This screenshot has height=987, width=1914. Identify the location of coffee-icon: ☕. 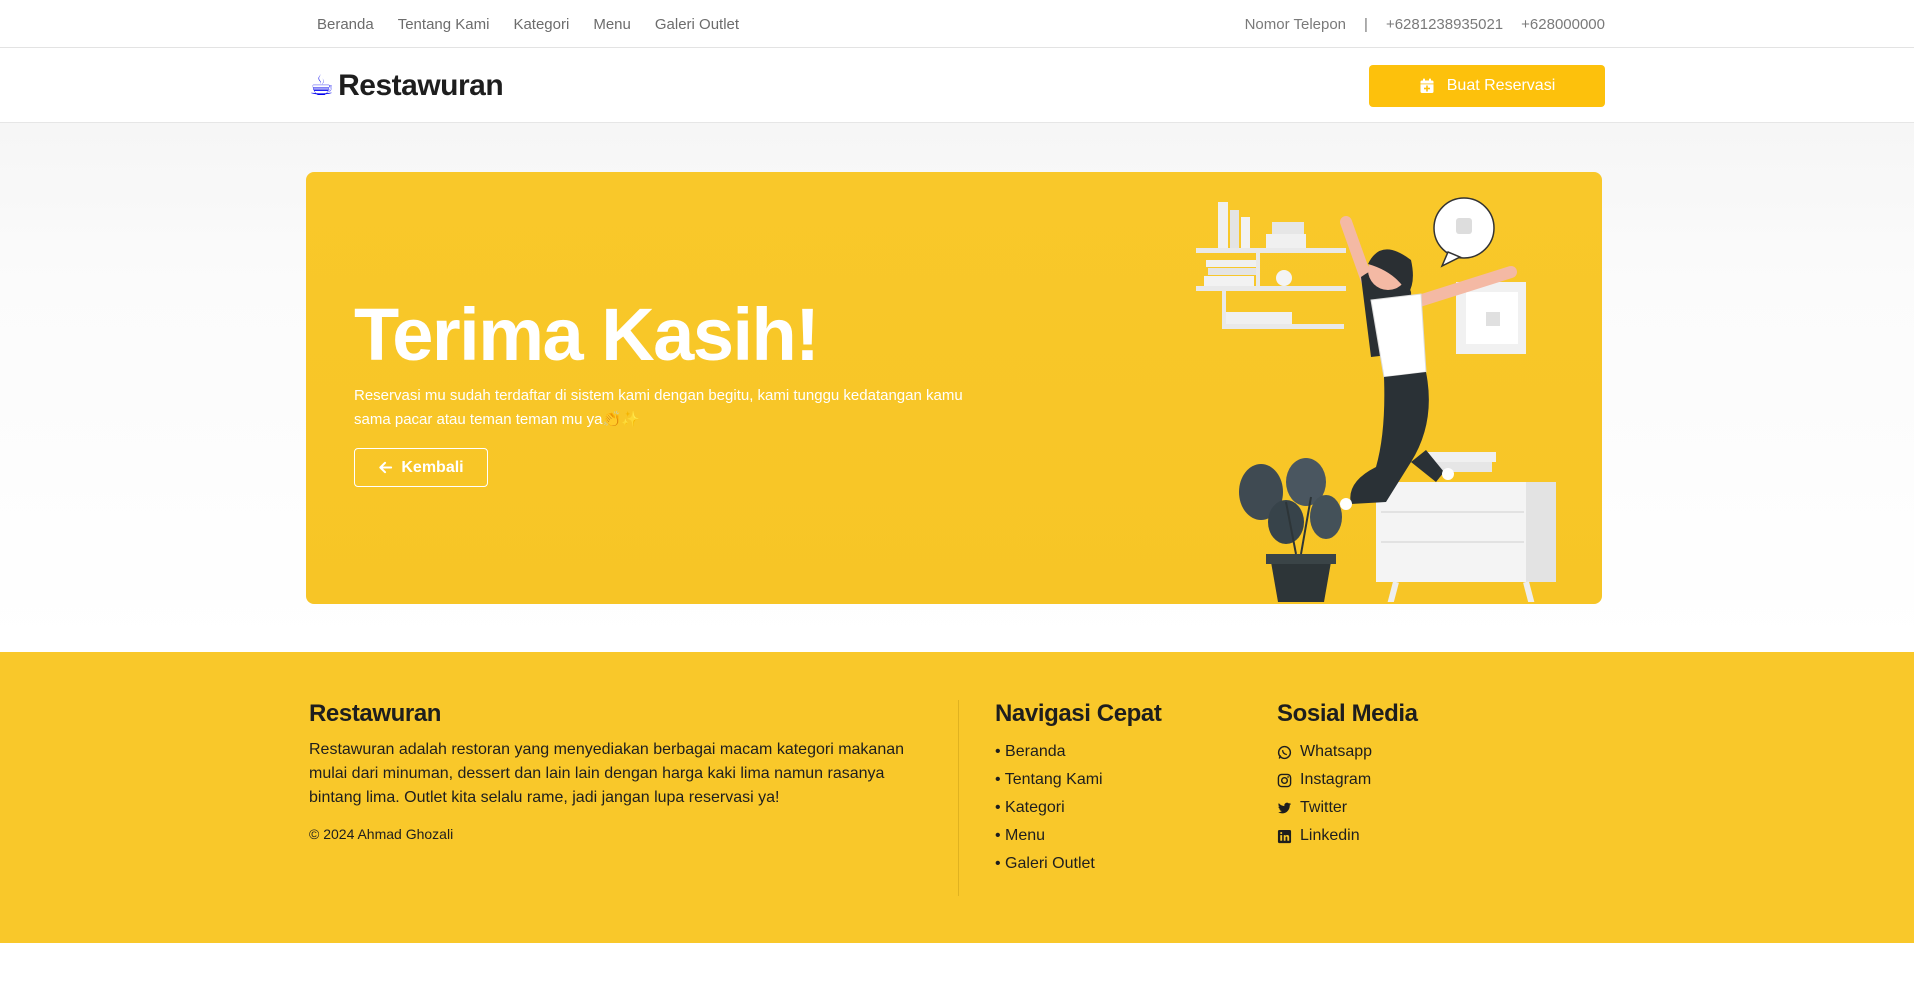
(322, 85).